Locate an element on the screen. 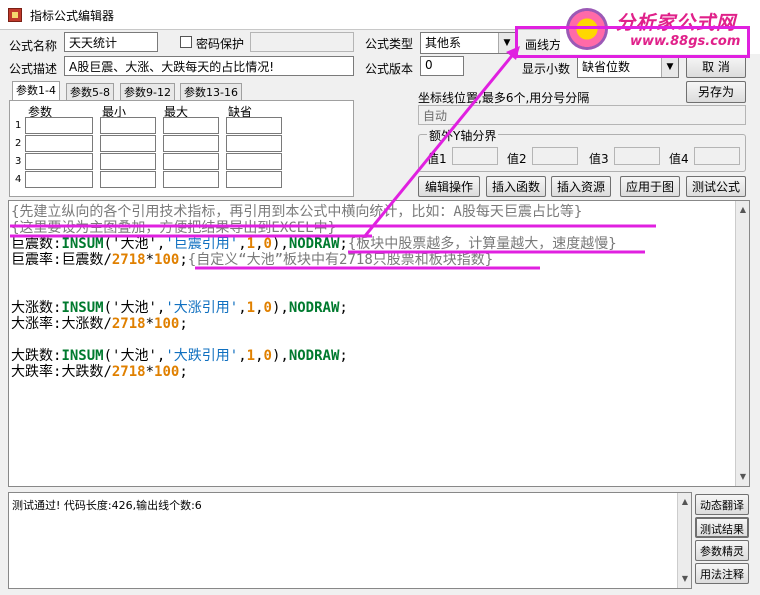 The width and height of the screenshot is (760, 595). y-value-label-2: 值2 is located at coordinates (517, 159).